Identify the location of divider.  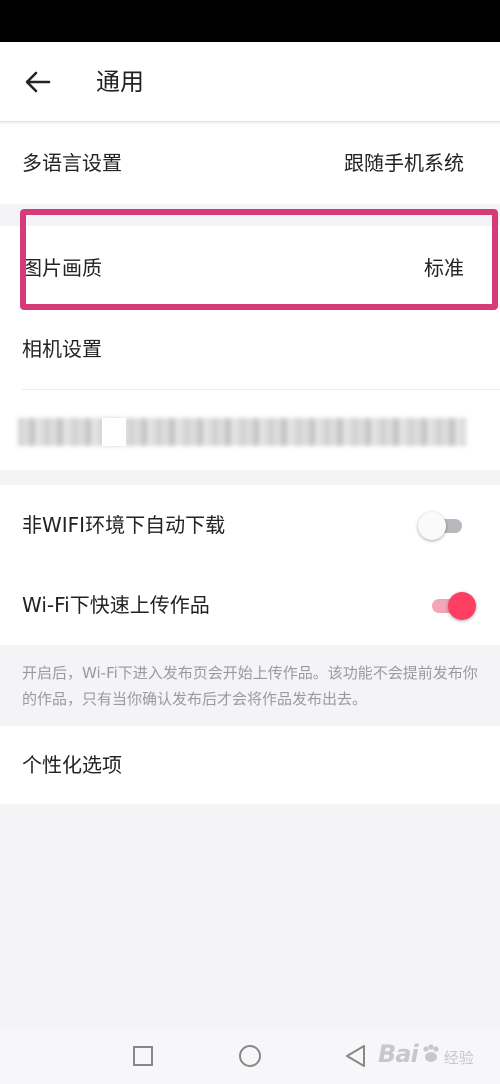
(261, 389).